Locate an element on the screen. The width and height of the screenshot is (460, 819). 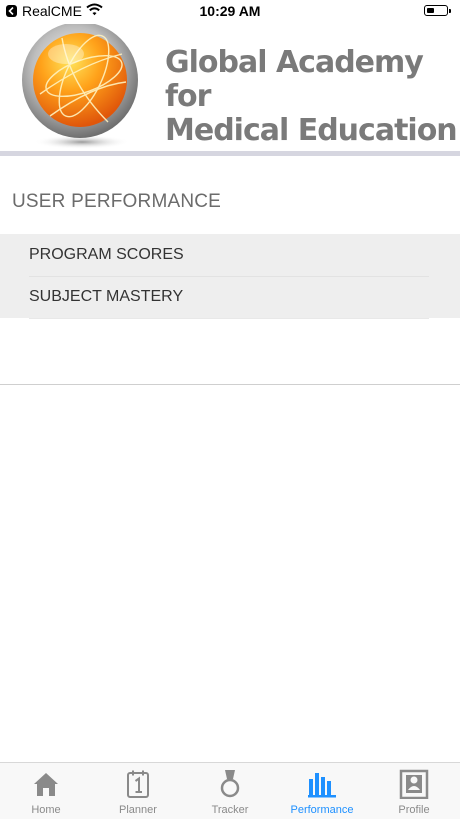
tab-label: Planner is located at coordinates (138, 810).